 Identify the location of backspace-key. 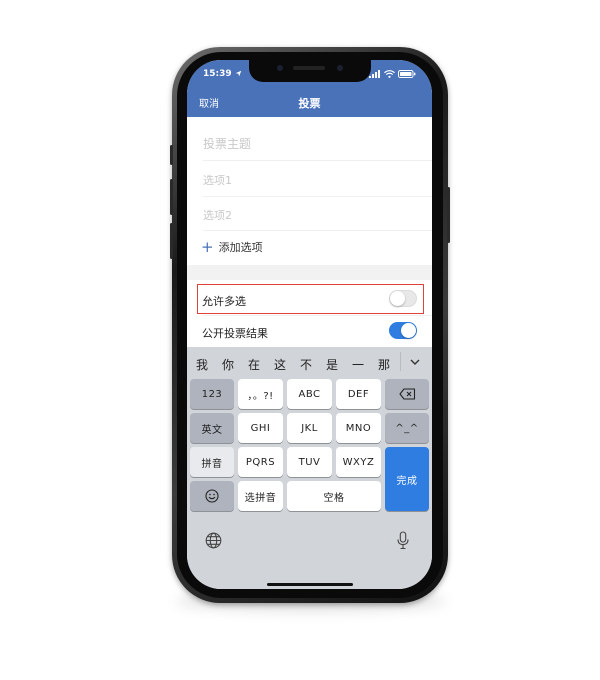
(407, 394).